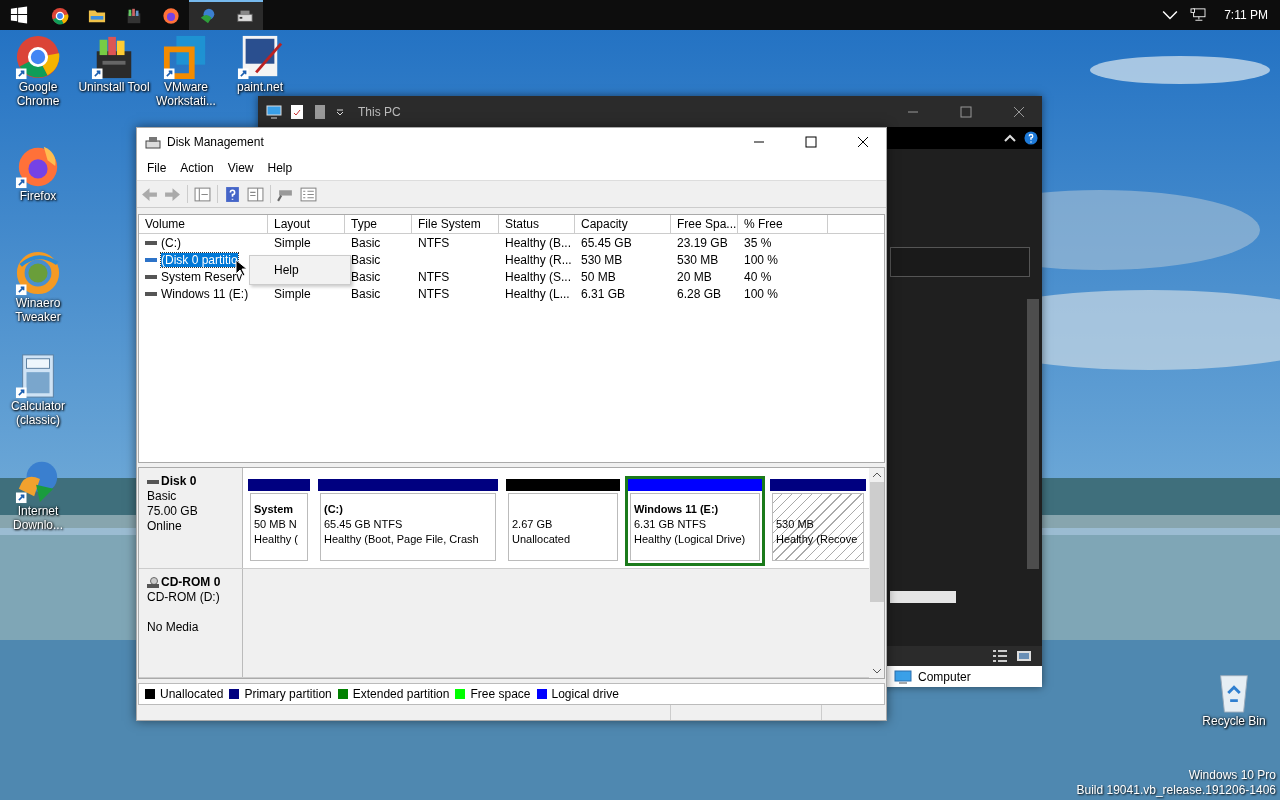 The width and height of the screenshot is (1280, 800). I want to click on disk-drive-icon, so click(153, 142).